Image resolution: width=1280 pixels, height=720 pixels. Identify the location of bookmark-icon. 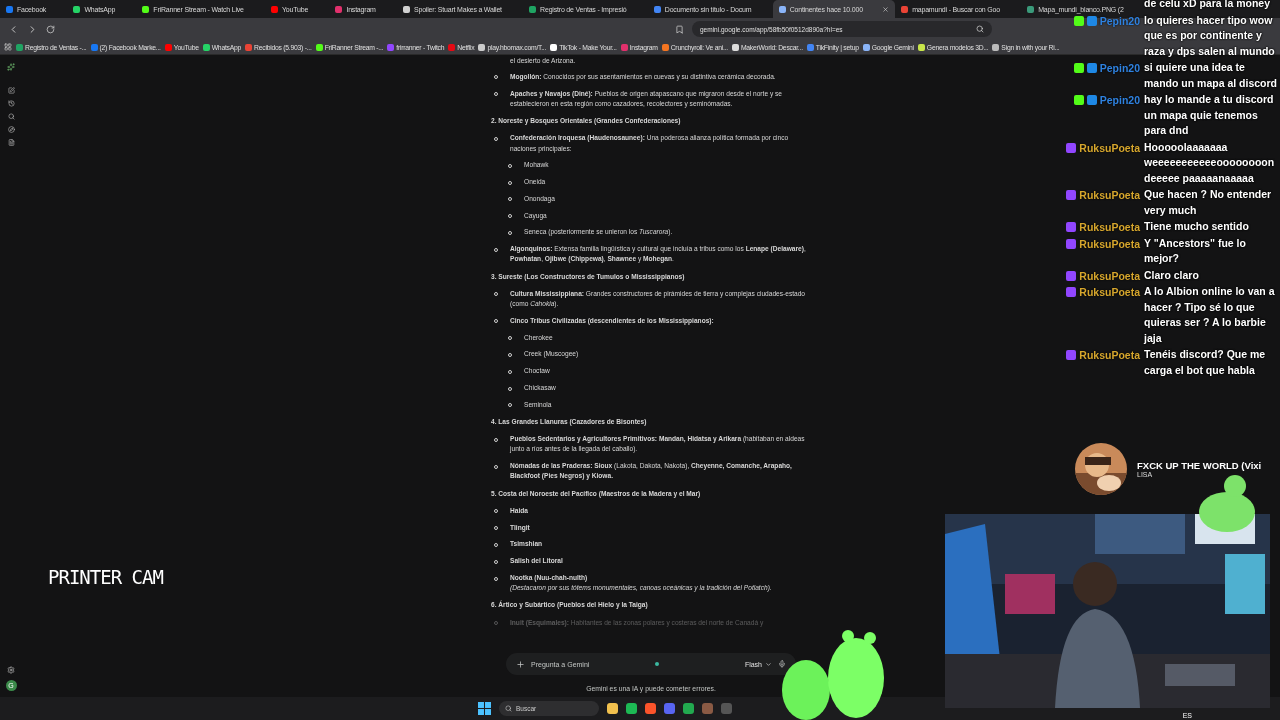
(679, 29).